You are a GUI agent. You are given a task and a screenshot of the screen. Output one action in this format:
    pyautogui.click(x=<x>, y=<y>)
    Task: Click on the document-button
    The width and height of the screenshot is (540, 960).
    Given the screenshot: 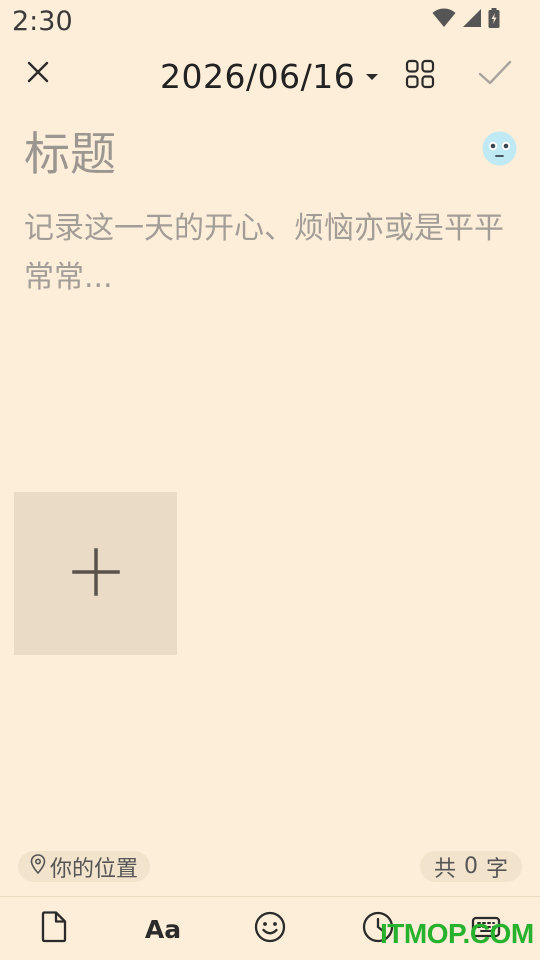 What is the action you would take?
    pyautogui.click(x=54, y=929)
    